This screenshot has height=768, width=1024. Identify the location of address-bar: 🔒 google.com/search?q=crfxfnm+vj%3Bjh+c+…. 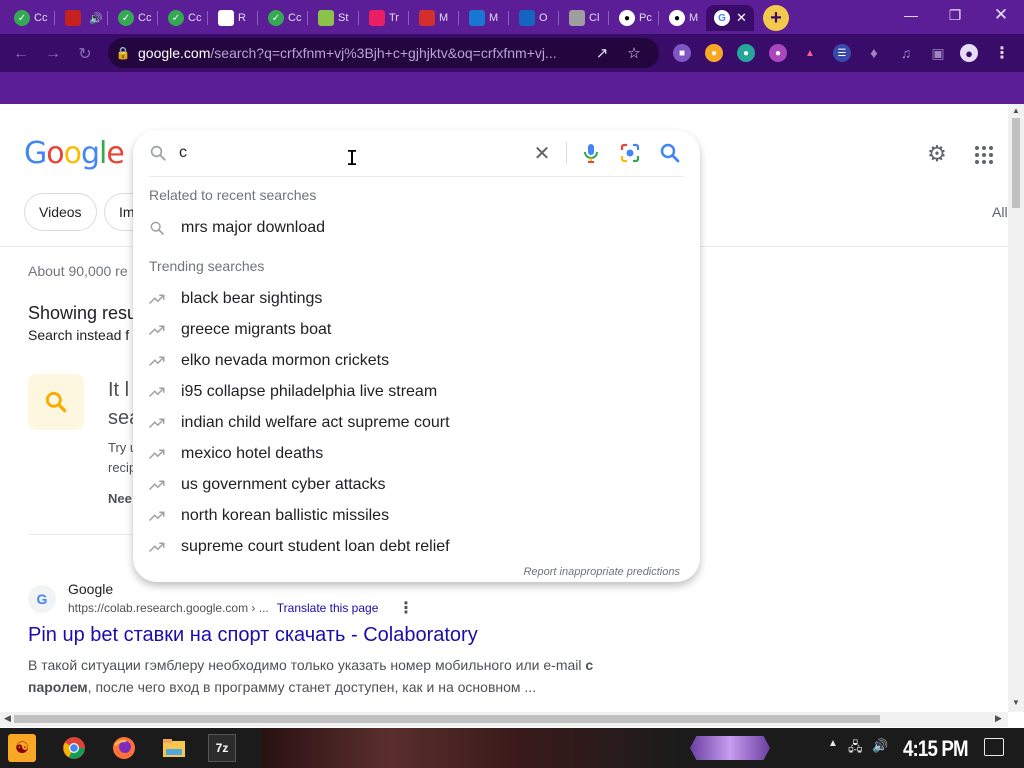
(383, 53).